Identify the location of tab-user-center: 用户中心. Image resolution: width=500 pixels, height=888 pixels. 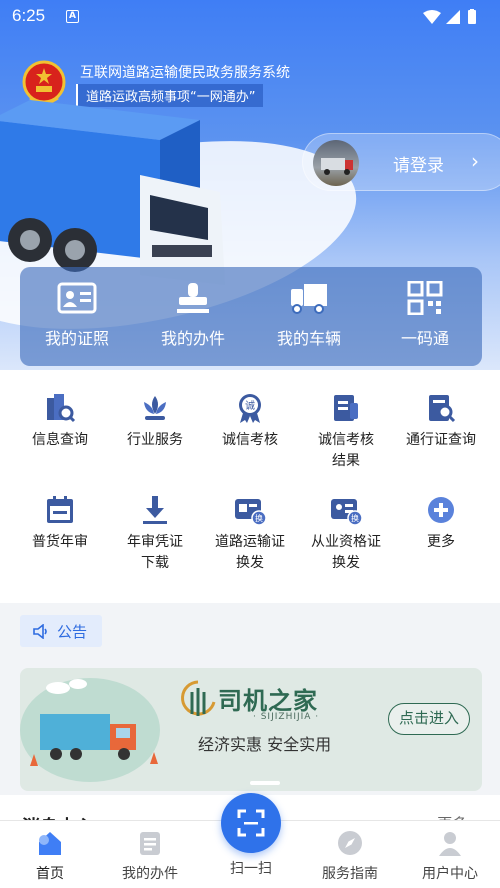
(450, 856).